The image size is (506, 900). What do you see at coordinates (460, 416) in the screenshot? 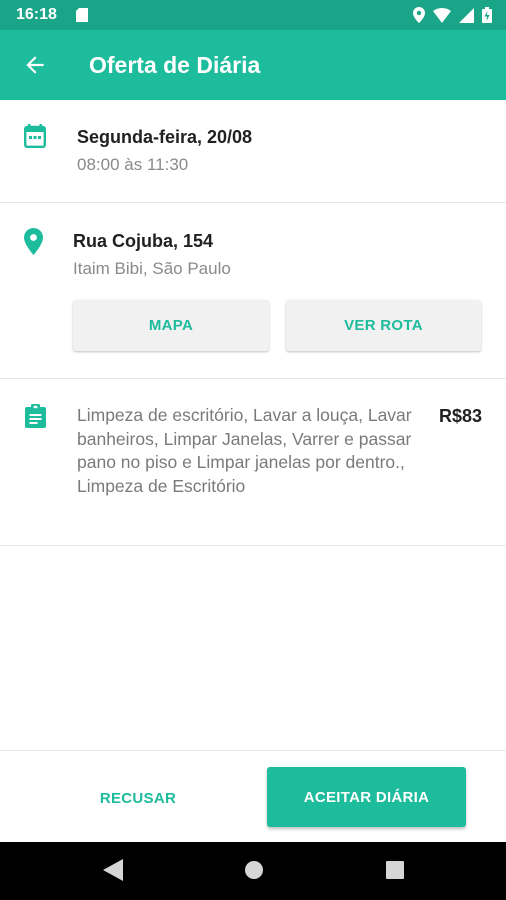
I see `service-price: R$83` at bounding box center [460, 416].